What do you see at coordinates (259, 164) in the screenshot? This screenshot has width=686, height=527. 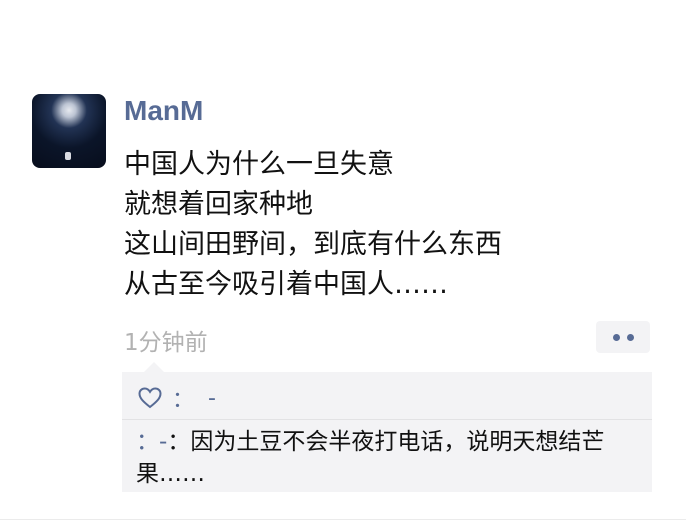 I see `post-line: 中国人为什么一旦失意` at bounding box center [259, 164].